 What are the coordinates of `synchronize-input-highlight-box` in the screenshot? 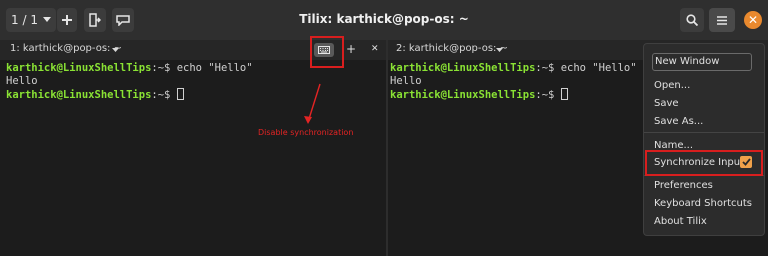 It's located at (704, 163).